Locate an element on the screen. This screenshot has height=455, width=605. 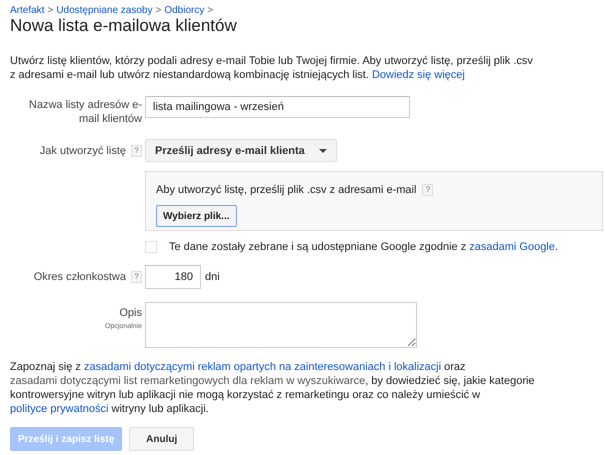
link: polityce prywatności is located at coordinates (59, 409).